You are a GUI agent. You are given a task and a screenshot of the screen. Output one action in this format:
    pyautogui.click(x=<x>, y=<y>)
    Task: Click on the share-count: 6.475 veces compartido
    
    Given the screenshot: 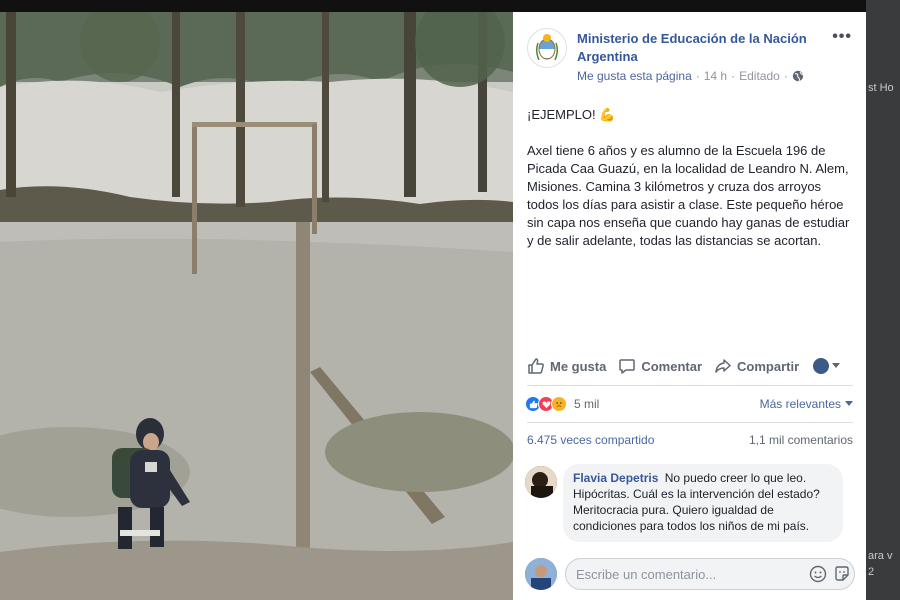 What is the action you would take?
    pyautogui.click(x=590, y=440)
    